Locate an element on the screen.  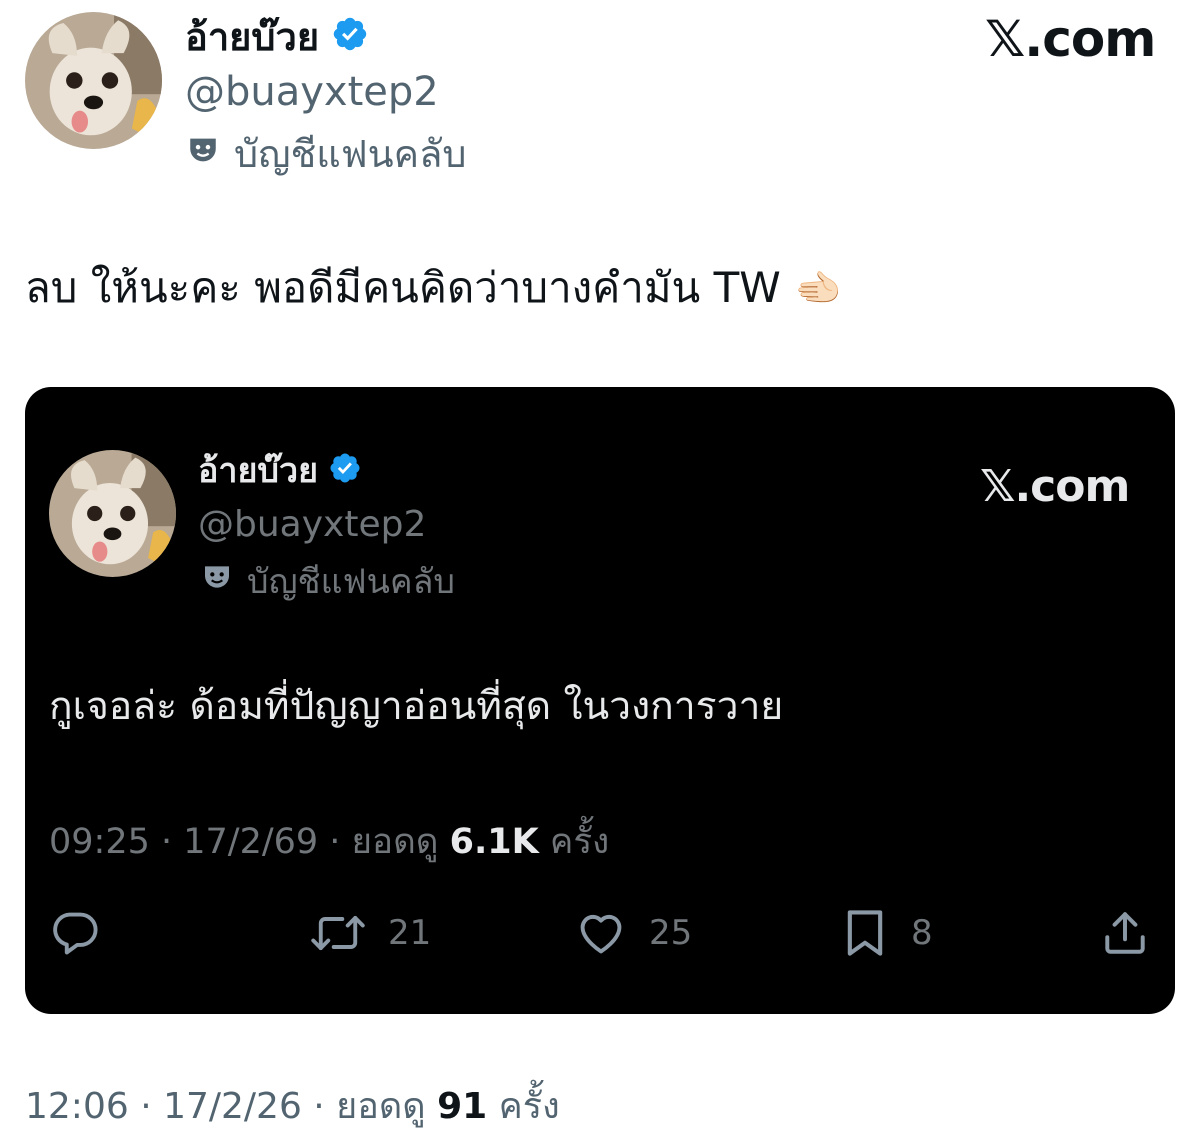
like-button: 25 is located at coordinates (633, 933).